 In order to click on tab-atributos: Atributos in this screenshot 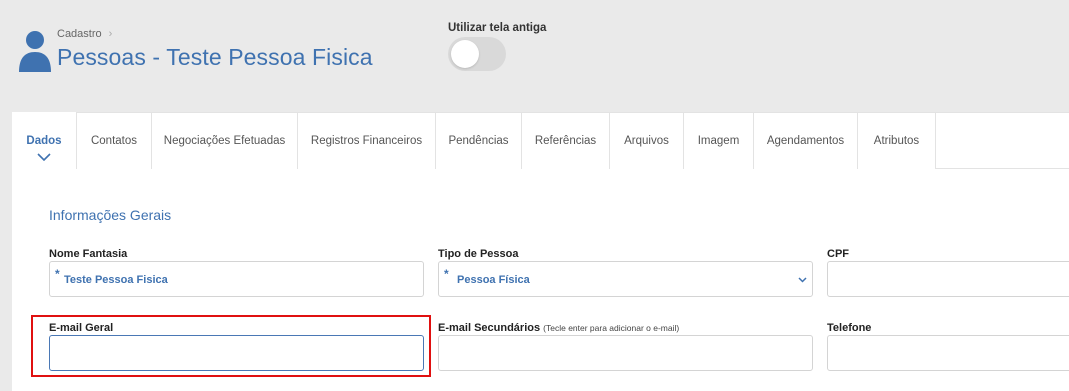, I will do `click(897, 140)`.